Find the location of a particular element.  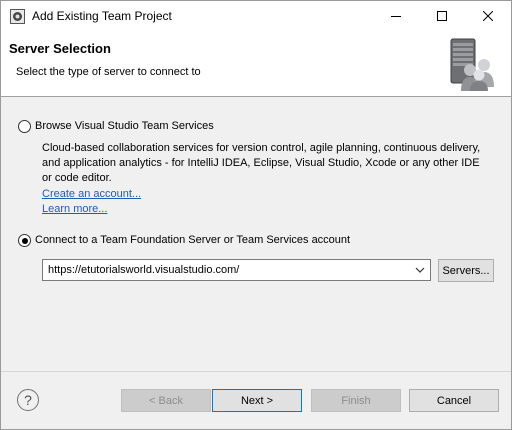

browse-vsts-label: Browse Visual Studio Team Services is located at coordinates (124, 126).